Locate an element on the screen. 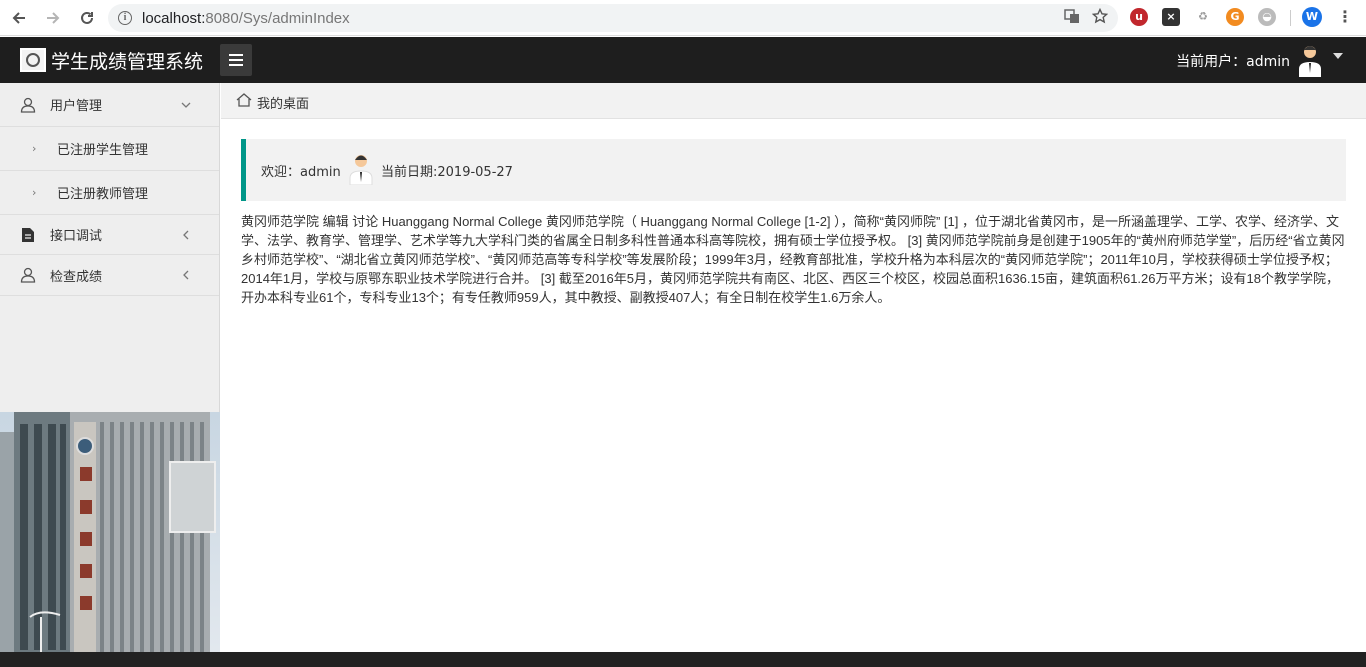 This screenshot has width=1366, height=667. current-user-label: 当前用户：admin is located at coordinates (1233, 62).